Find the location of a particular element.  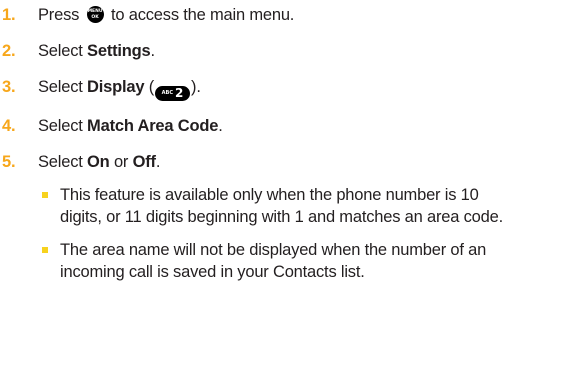

step-2: 2. Select Settings. is located at coordinates (290, 51).